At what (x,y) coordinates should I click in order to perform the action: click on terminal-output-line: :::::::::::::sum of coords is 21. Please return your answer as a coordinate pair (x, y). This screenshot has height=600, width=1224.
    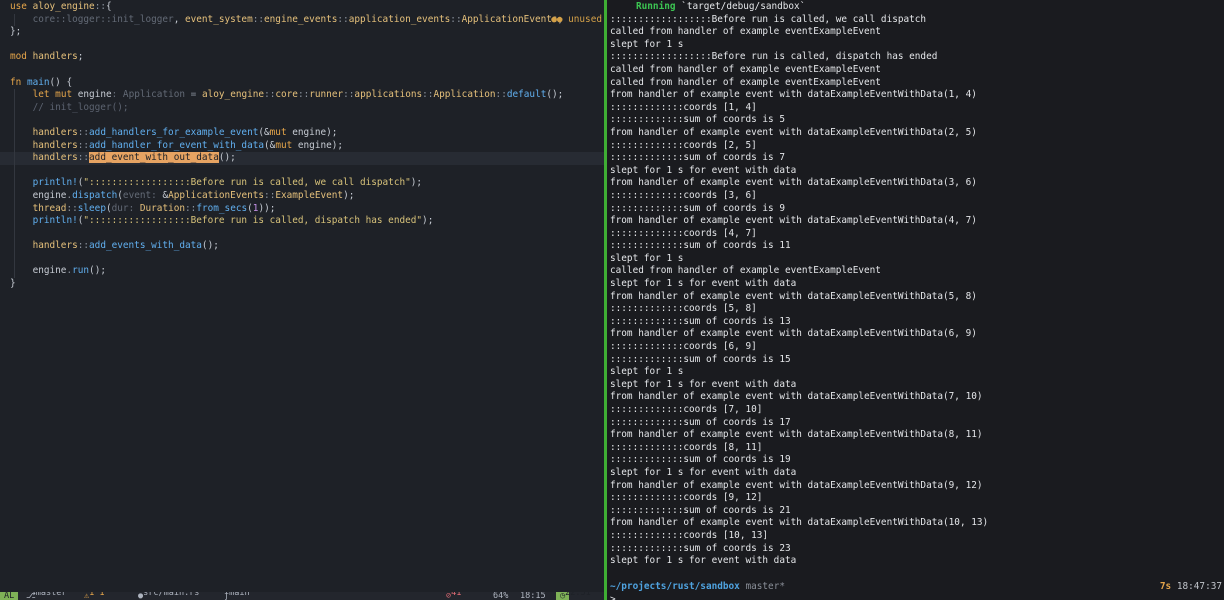
    Looking at the image, I should click on (700, 510).